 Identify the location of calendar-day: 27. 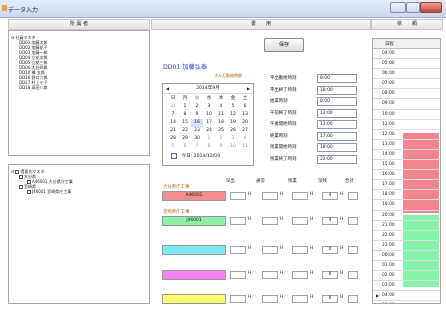
(245, 131).